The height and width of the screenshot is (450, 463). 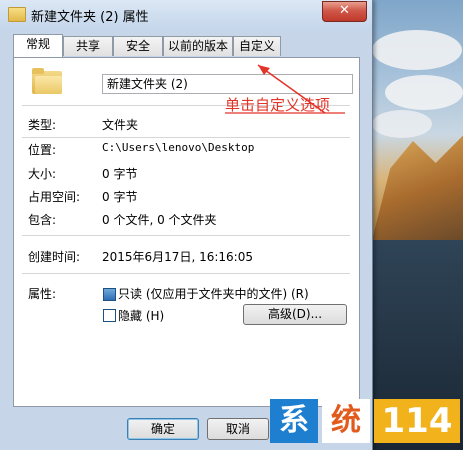 What do you see at coordinates (213, 294) in the screenshot?
I see `readonly-label: 只读 (仅应用于文件夹中的文件) (R)` at bounding box center [213, 294].